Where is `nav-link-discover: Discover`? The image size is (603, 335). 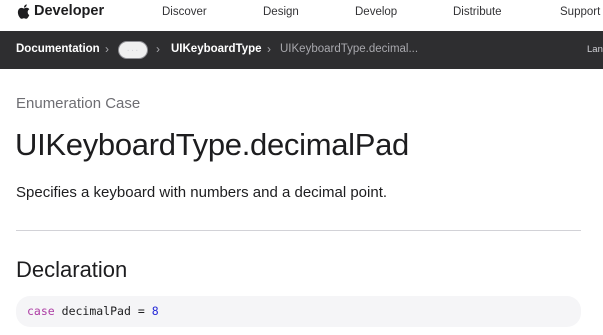
nav-link-discover: Discover is located at coordinates (184, 12).